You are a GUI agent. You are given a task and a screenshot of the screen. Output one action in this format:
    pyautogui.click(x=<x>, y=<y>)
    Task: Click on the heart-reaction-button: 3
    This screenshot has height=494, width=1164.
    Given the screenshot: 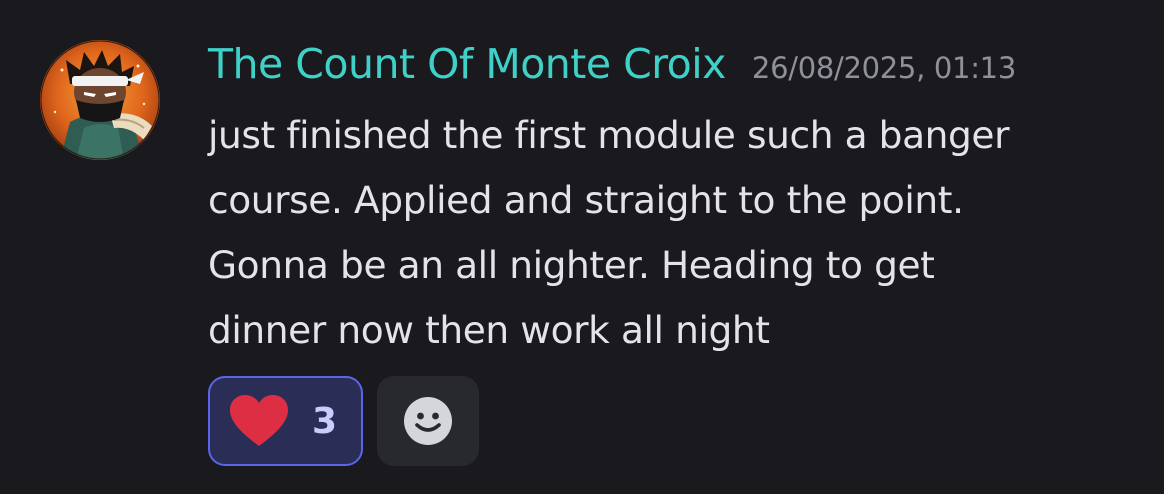 What is the action you would take?
    pyautogui.click(x=285, y=421)
    